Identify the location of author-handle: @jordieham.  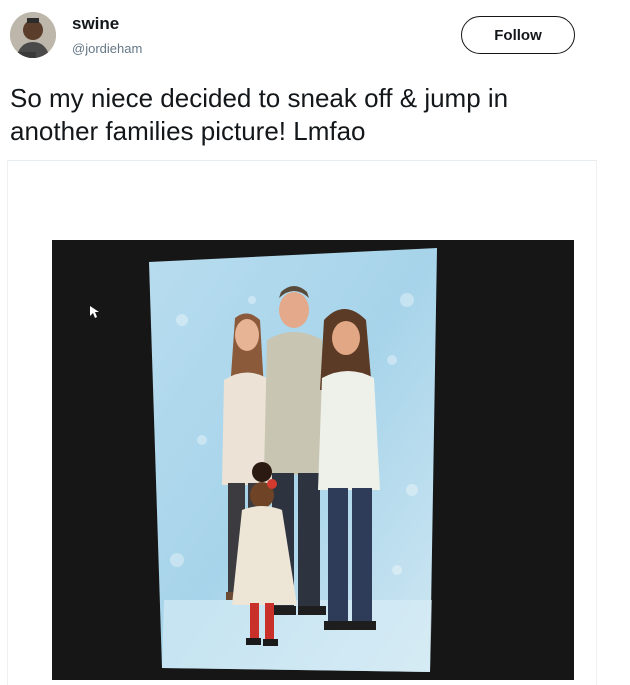
(107, 48).